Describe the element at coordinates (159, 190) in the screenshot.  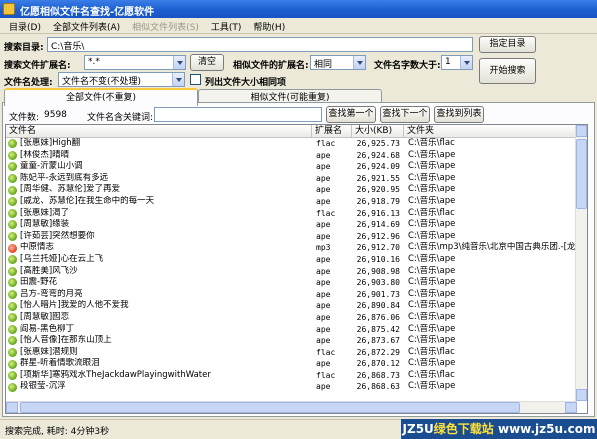
I see `file-name-cell: [周华健、苏慧伦]爱了再爱` at that location.